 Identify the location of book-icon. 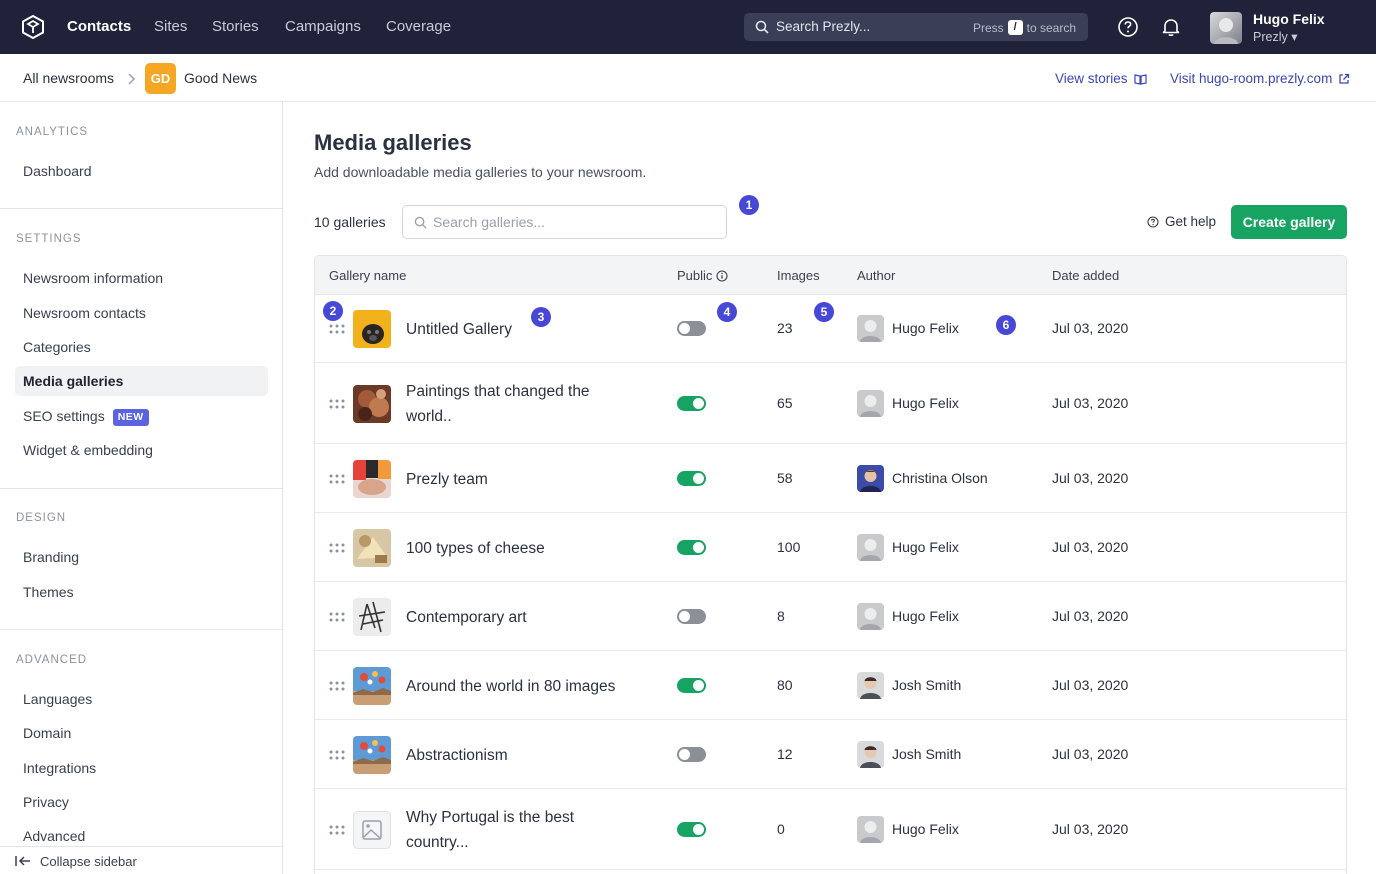
(1140, 79).